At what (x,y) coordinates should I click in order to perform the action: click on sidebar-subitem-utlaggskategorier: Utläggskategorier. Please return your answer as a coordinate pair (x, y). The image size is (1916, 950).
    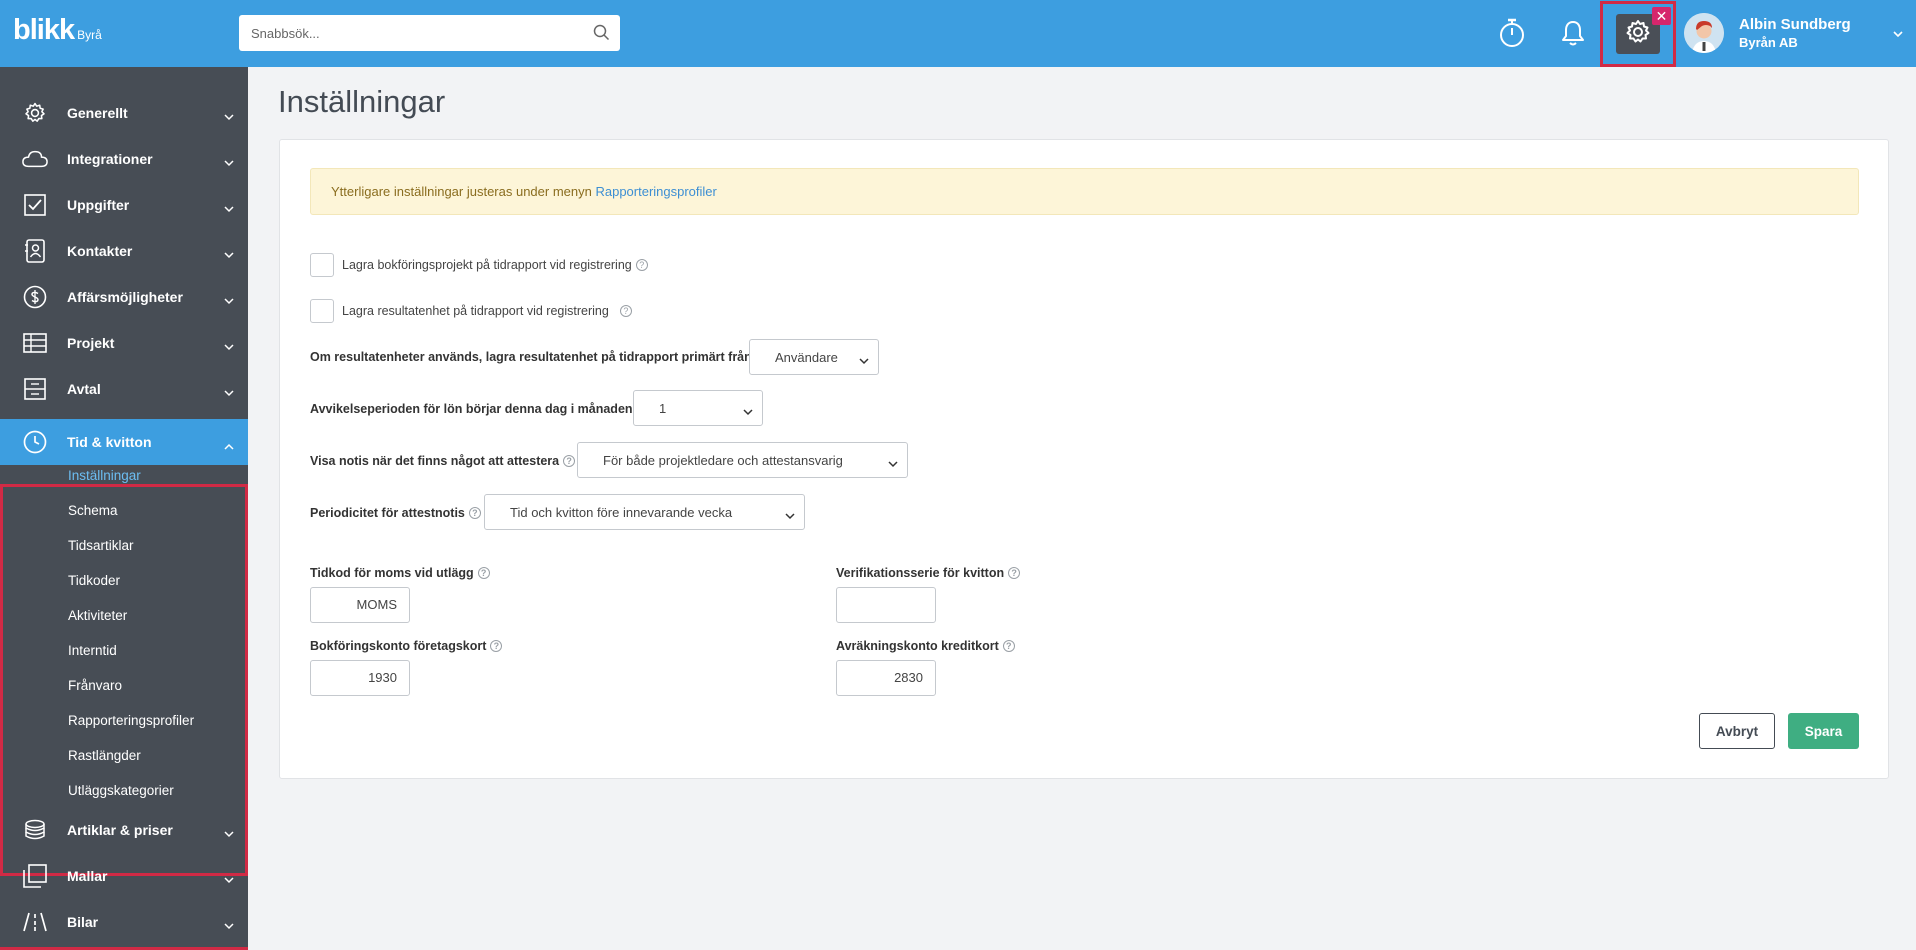
    Looking at the image, I should click on (121, 790).